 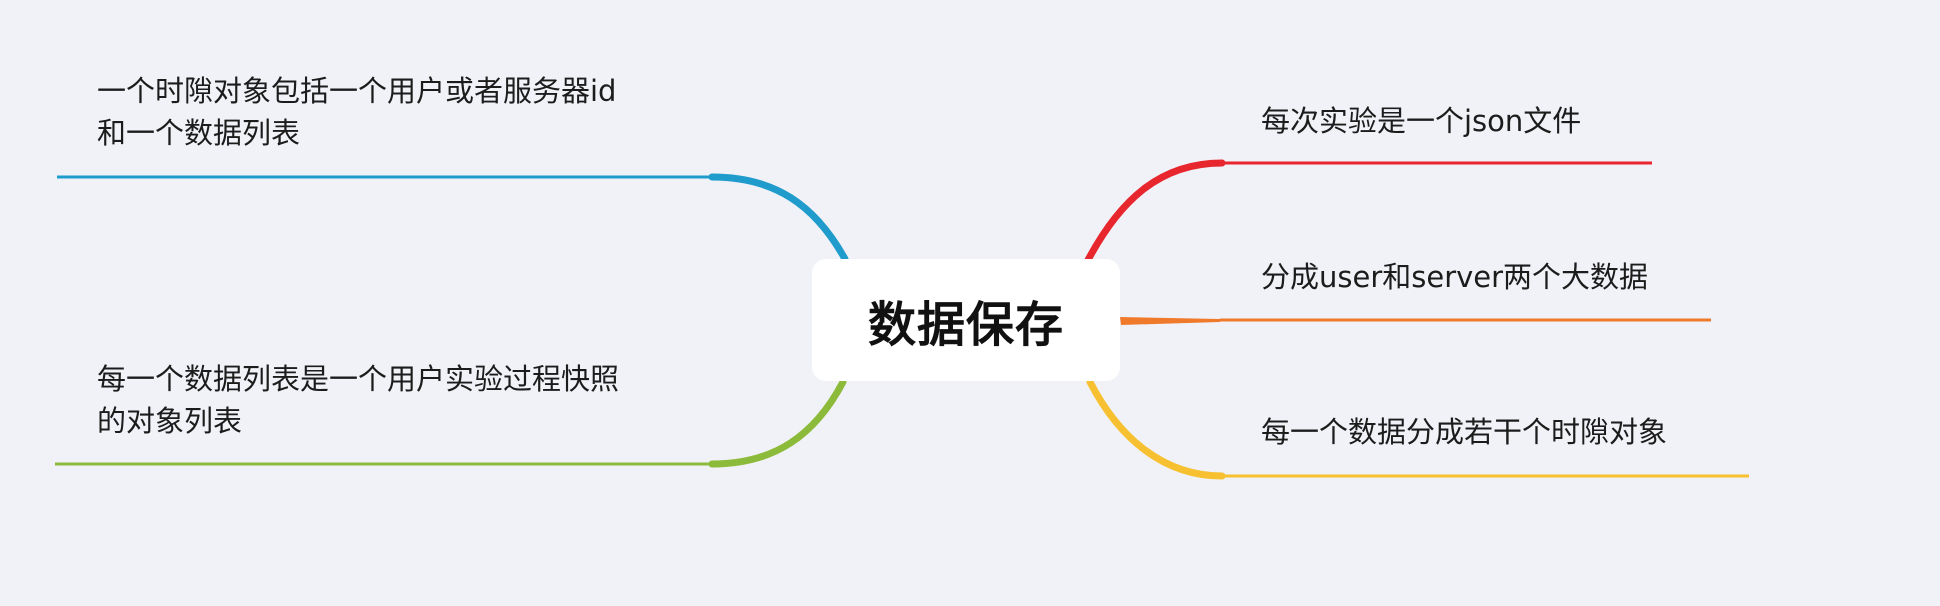 I want to click on topic-json-file: 每次实验是一个json文件, so click(x=1421, y=121).